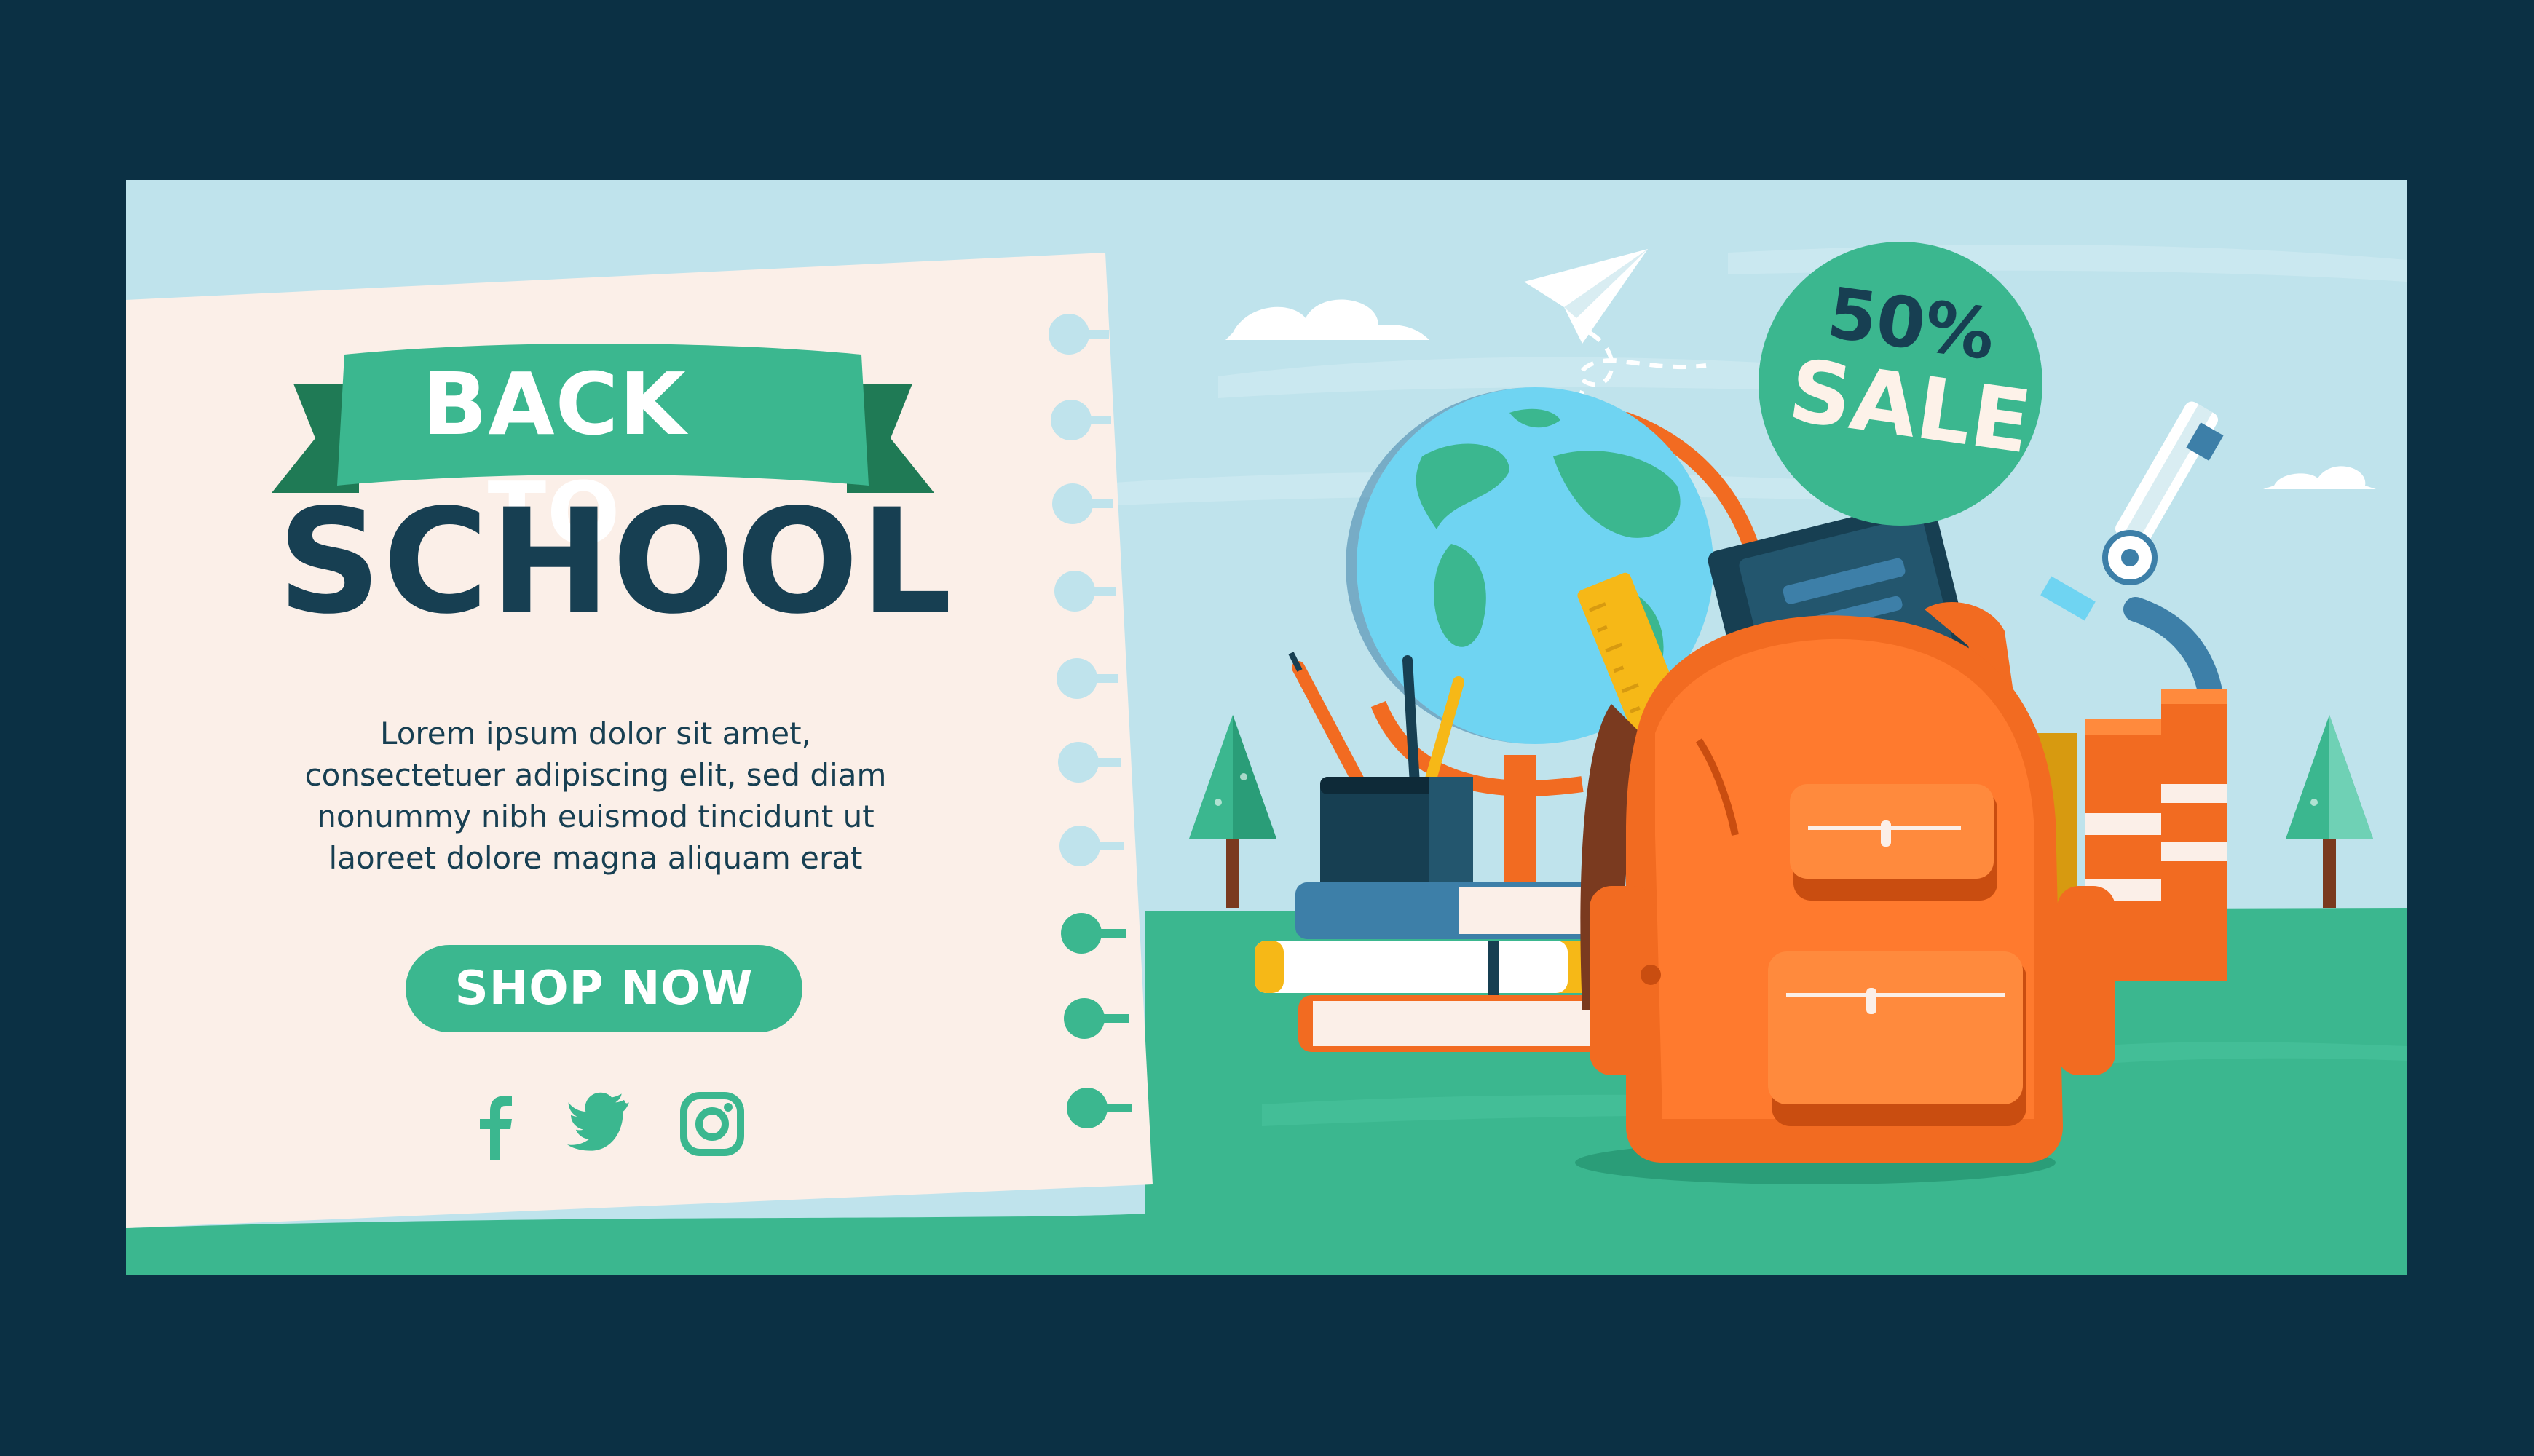  Describe the element at coordinates (1904, 372) in the screenshot. I see `sale-text: 50% SALE` at that location.